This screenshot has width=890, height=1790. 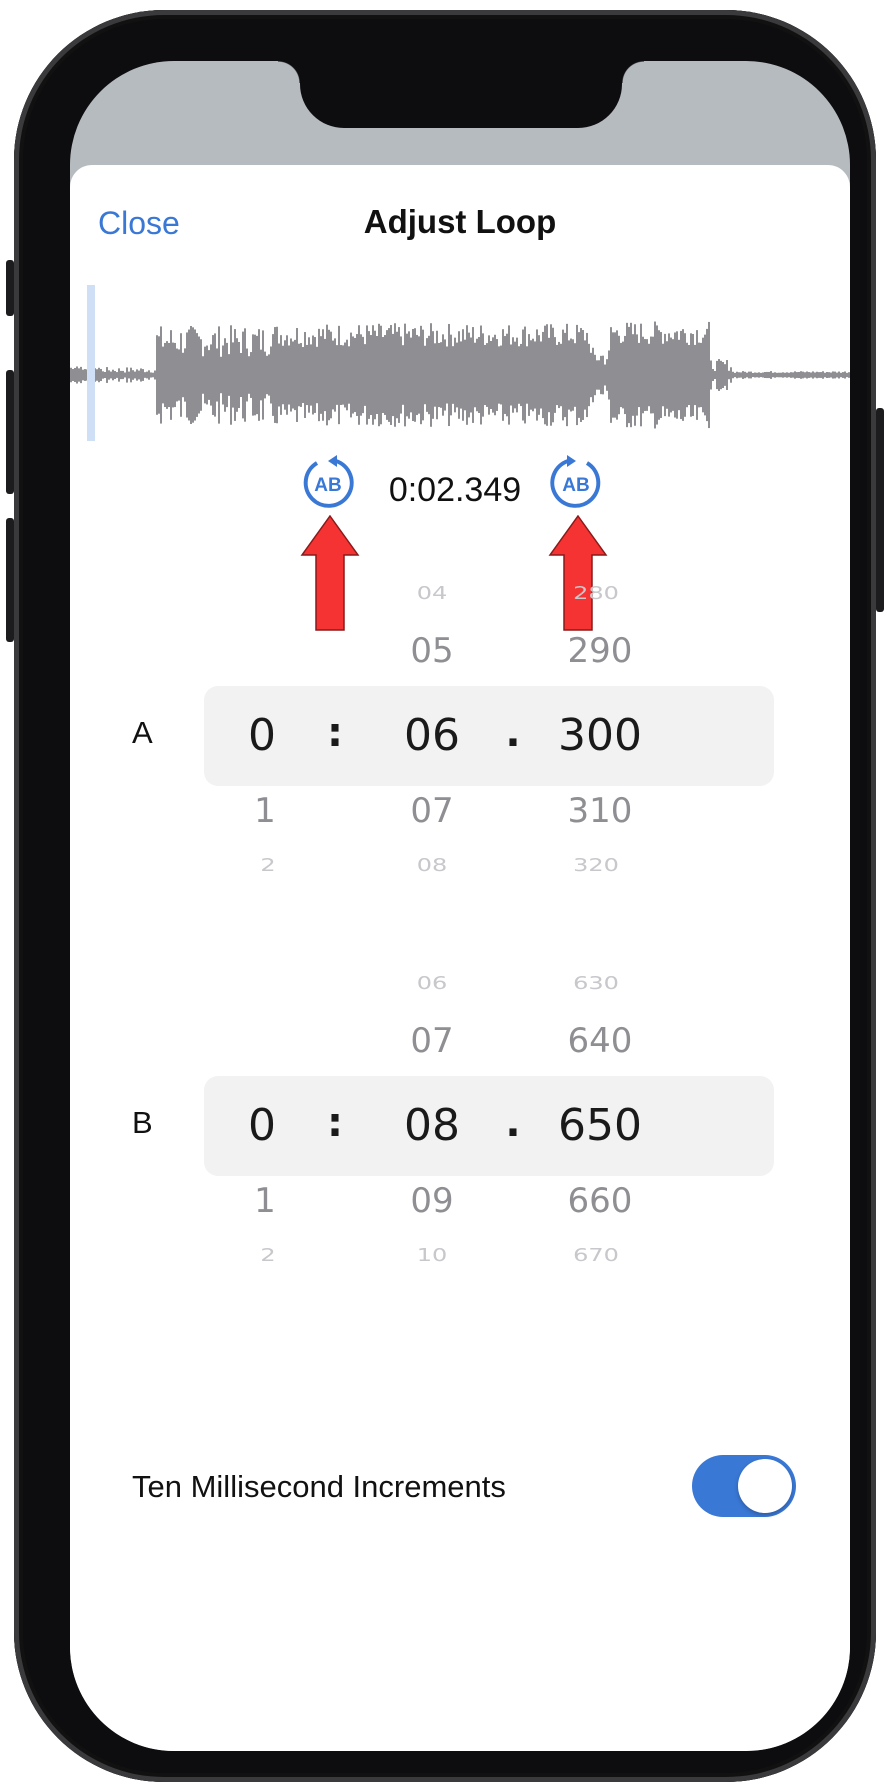 I want to click on picker-a-seconds-selected: 06, so click(x=432, y=735).